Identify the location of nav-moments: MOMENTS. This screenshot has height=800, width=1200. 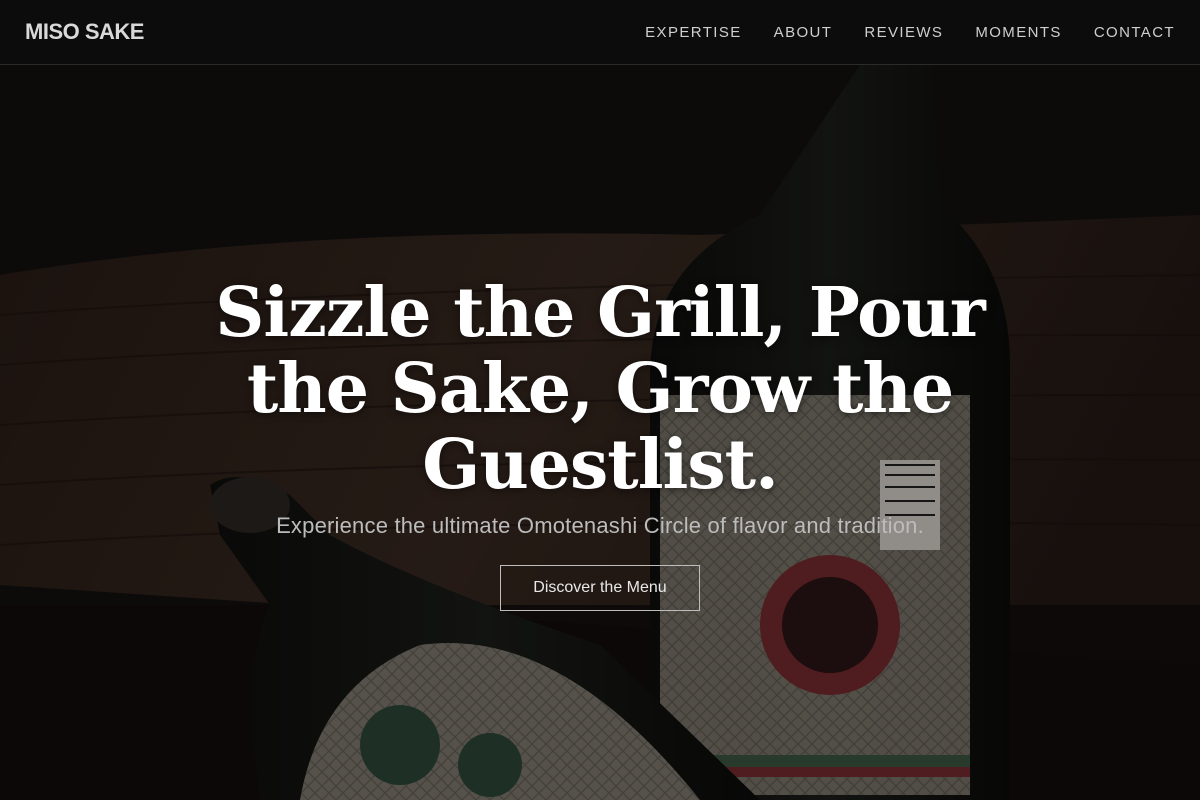
(1018, 32).